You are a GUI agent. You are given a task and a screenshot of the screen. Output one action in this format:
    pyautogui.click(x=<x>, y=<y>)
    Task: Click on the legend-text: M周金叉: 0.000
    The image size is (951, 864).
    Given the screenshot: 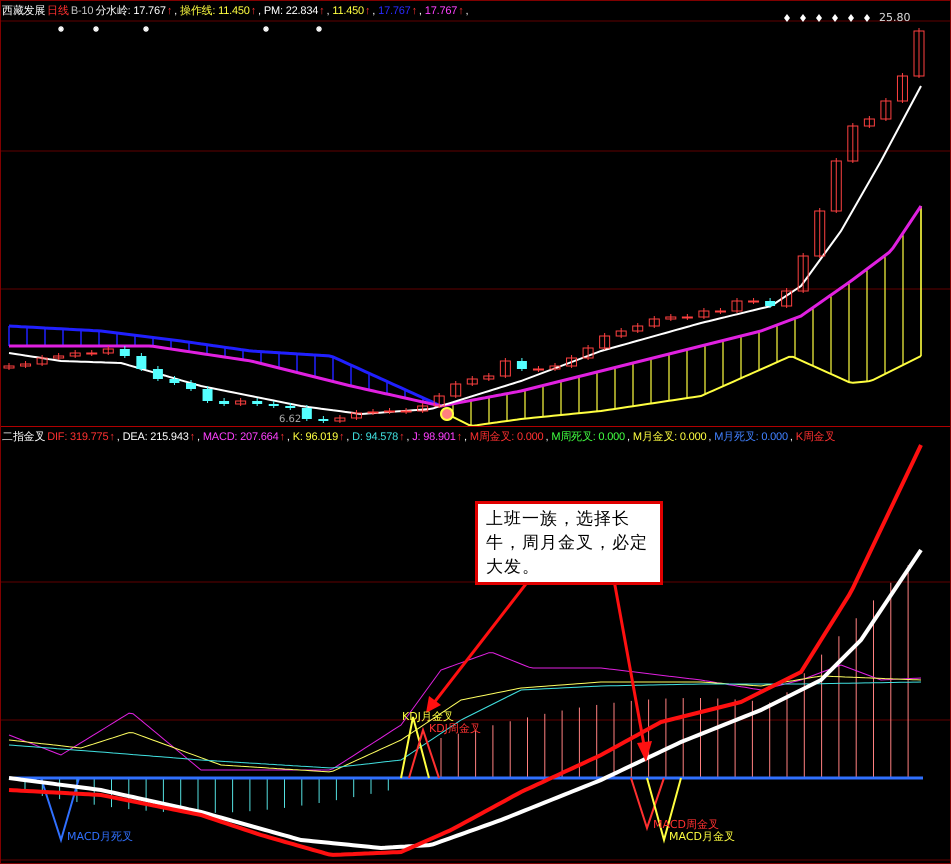 What is the action you would take?
    pyautogui.click(x=507, y=437)
    